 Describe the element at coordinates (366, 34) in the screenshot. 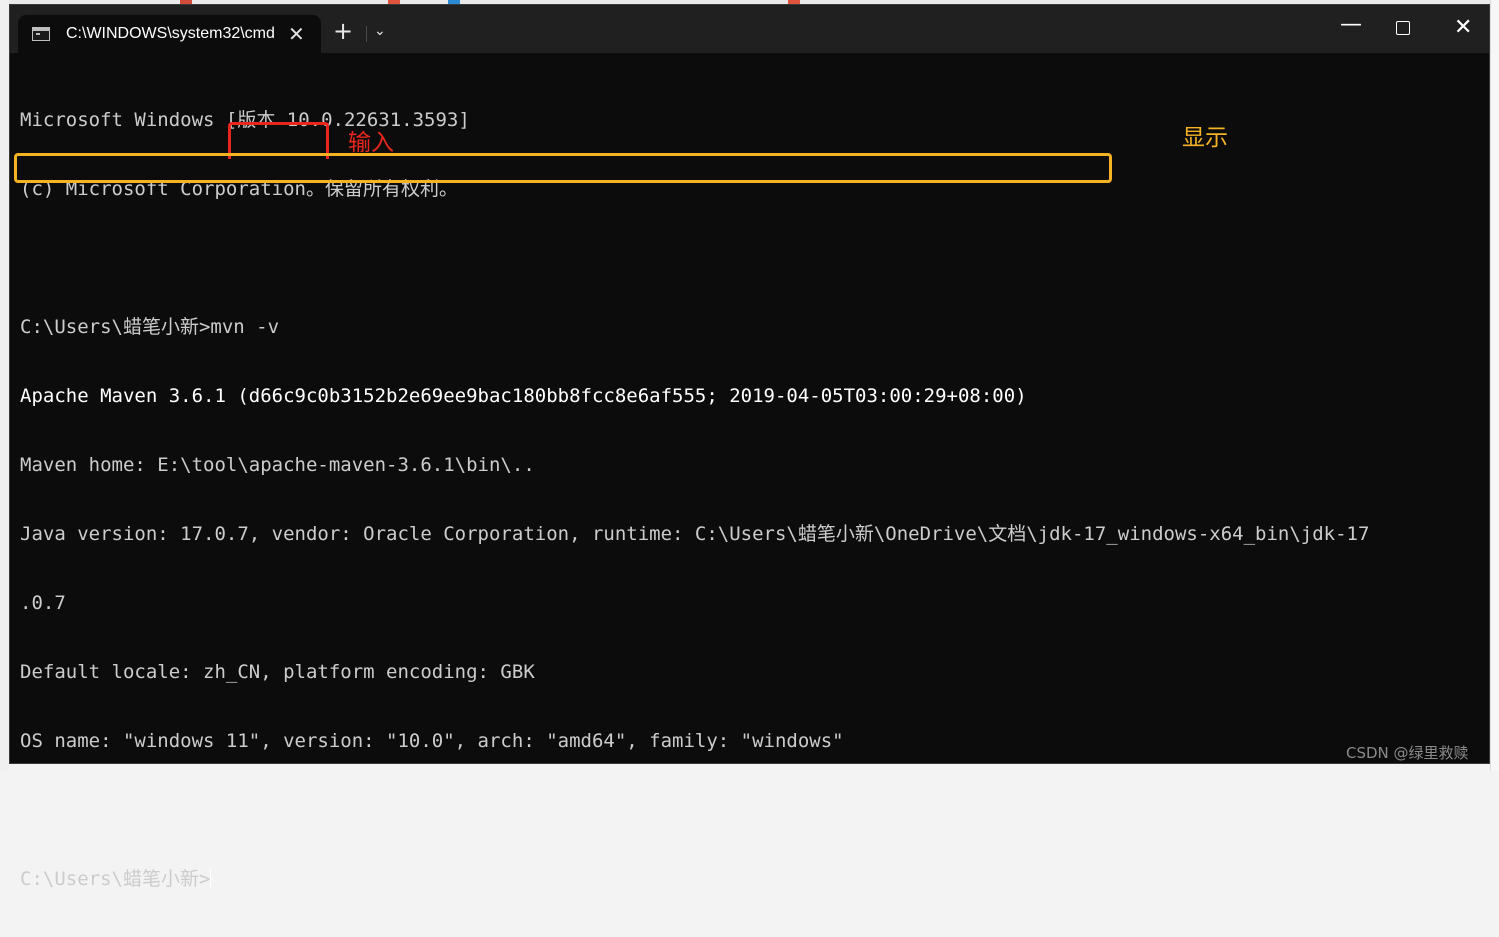

I see `tab-divider` at that location.